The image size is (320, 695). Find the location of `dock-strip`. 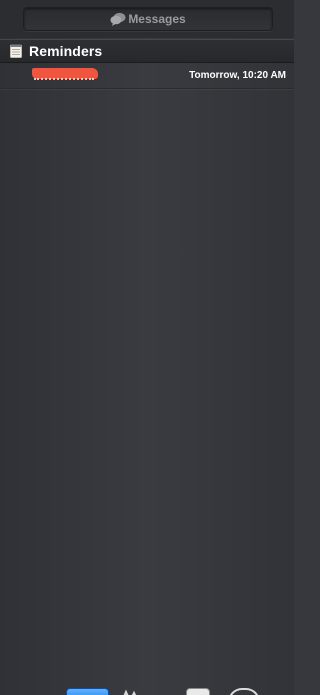

dock-strip is located at coordinates (147, 689).